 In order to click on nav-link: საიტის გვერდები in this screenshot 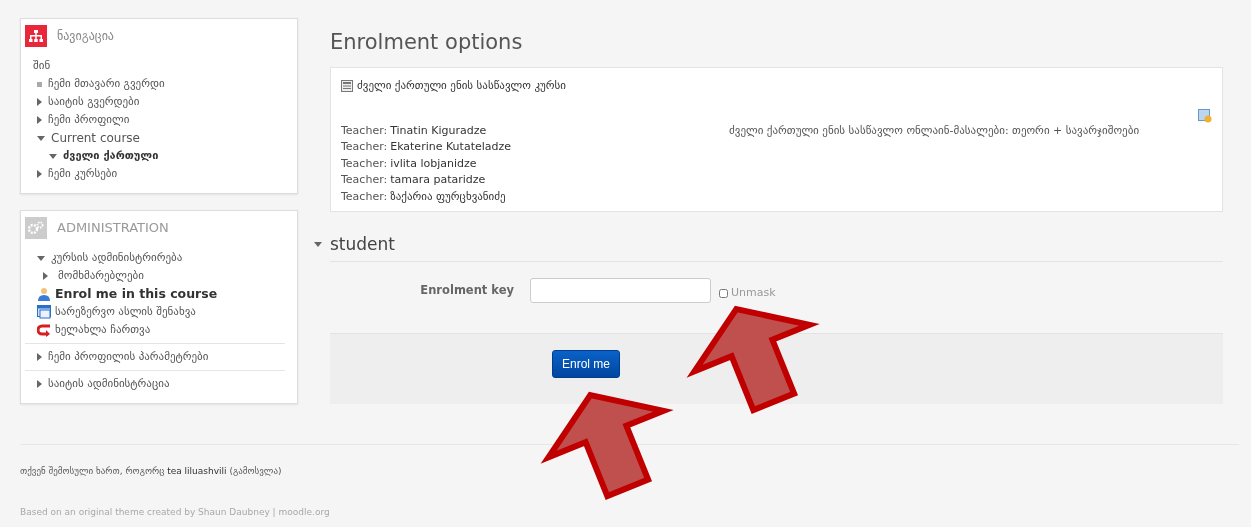, I will do `click(94, 102)`.